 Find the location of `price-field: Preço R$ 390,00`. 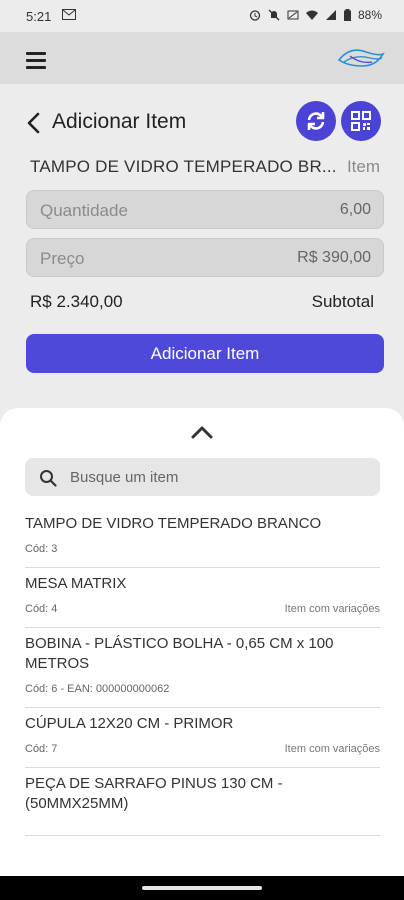

price-field: Preço R$ 390,00 is located at coordinates (205, 257).